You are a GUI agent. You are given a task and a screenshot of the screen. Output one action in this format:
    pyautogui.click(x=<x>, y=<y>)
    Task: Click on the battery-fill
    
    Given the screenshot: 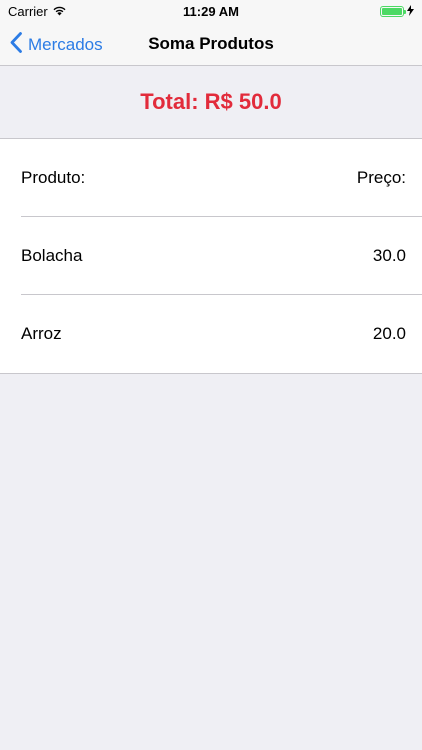 What is the action you would take?
    pyautogui.click(x=392, y=11)
    